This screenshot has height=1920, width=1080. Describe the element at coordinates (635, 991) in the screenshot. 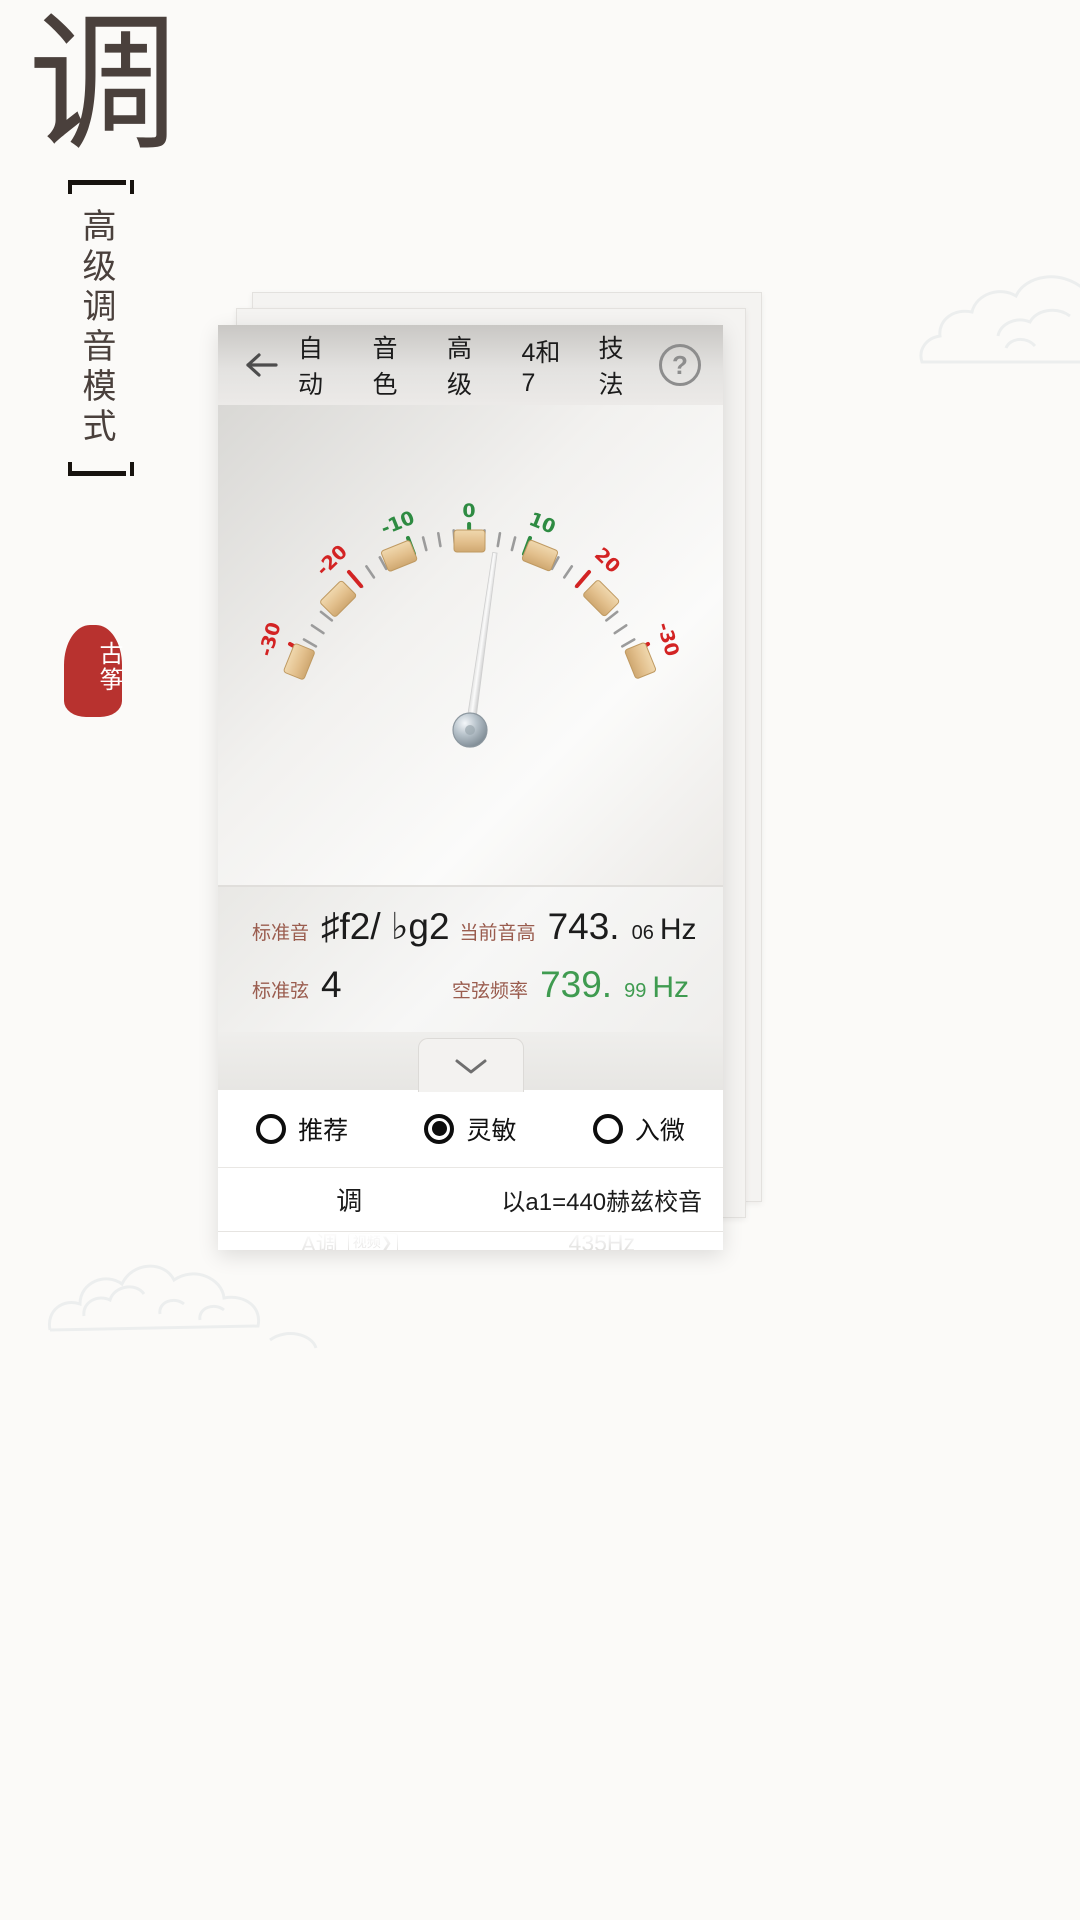

I see `open-string-frequency-decimal: 99` at that location.